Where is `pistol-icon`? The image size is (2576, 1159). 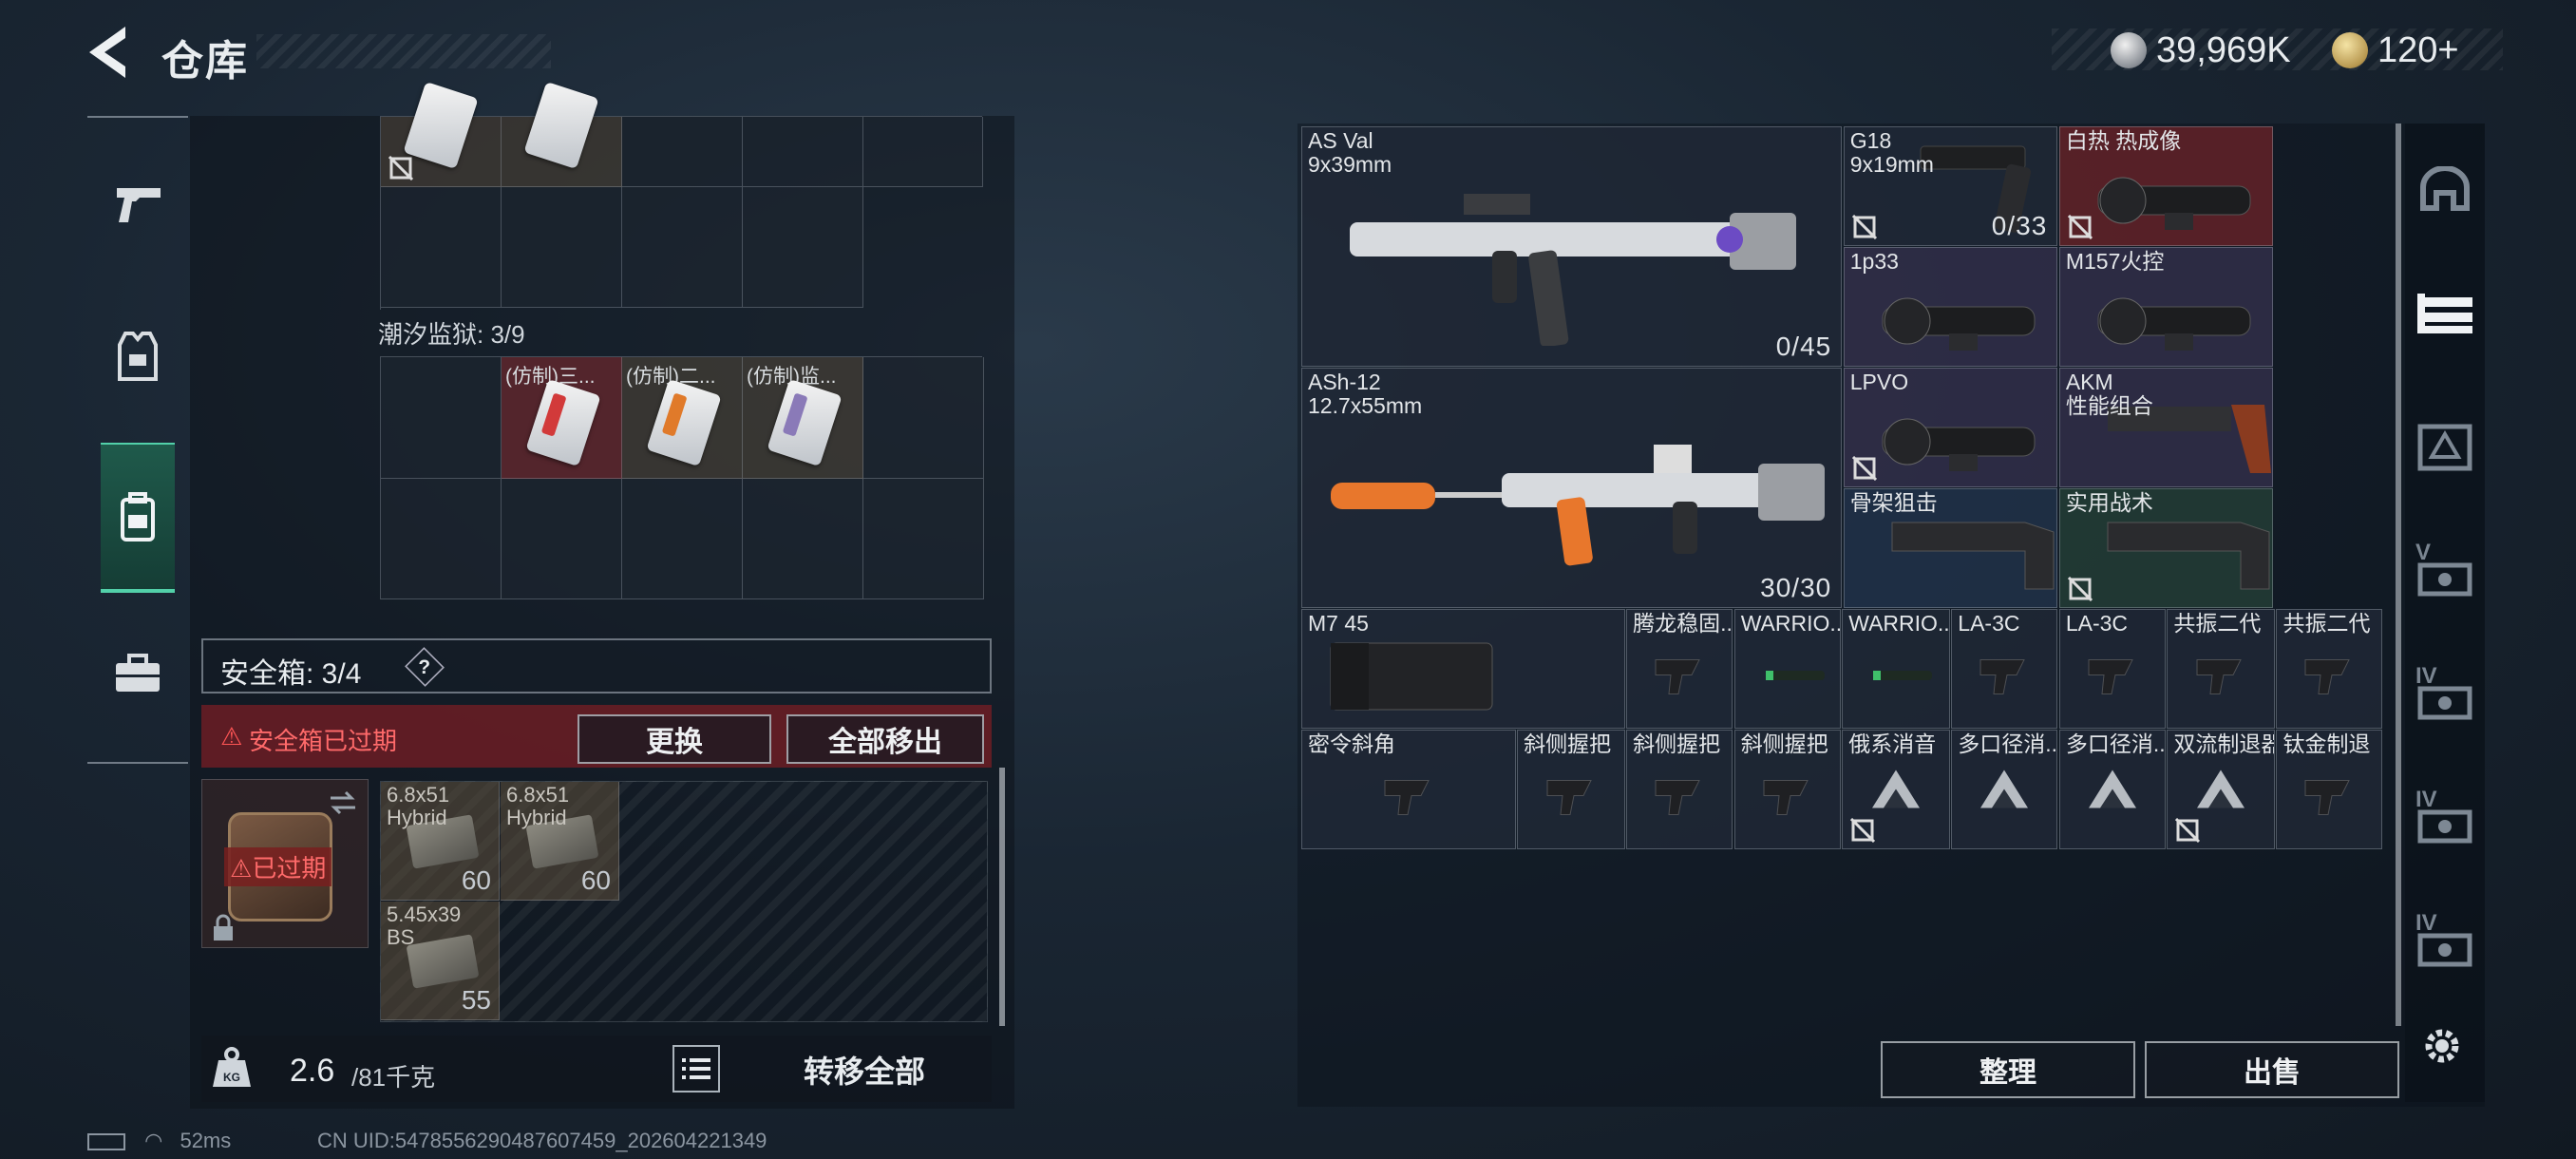 pistol-icon is located at coordinates (139, 205).